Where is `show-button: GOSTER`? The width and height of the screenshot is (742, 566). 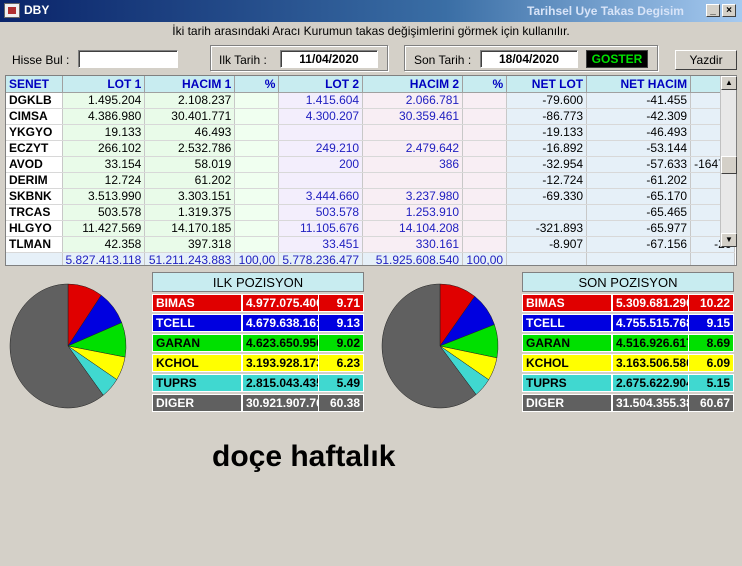 show-button: GOSTER is located at coordinates (617, 59).